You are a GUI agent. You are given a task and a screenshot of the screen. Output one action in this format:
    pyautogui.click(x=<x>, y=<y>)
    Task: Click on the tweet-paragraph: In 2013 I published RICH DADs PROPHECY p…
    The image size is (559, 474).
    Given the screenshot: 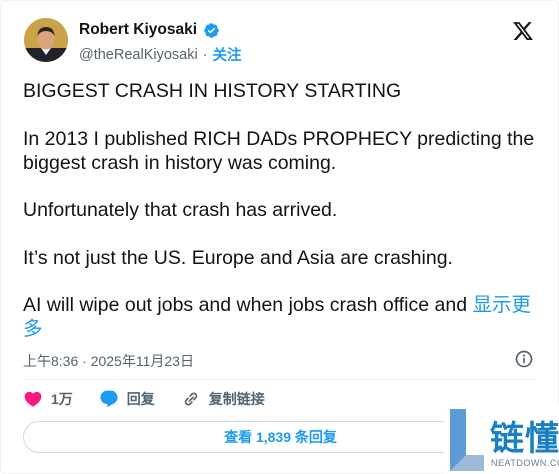 What is the action you would take?
    pyautogui.click(x=279, y=150)
    